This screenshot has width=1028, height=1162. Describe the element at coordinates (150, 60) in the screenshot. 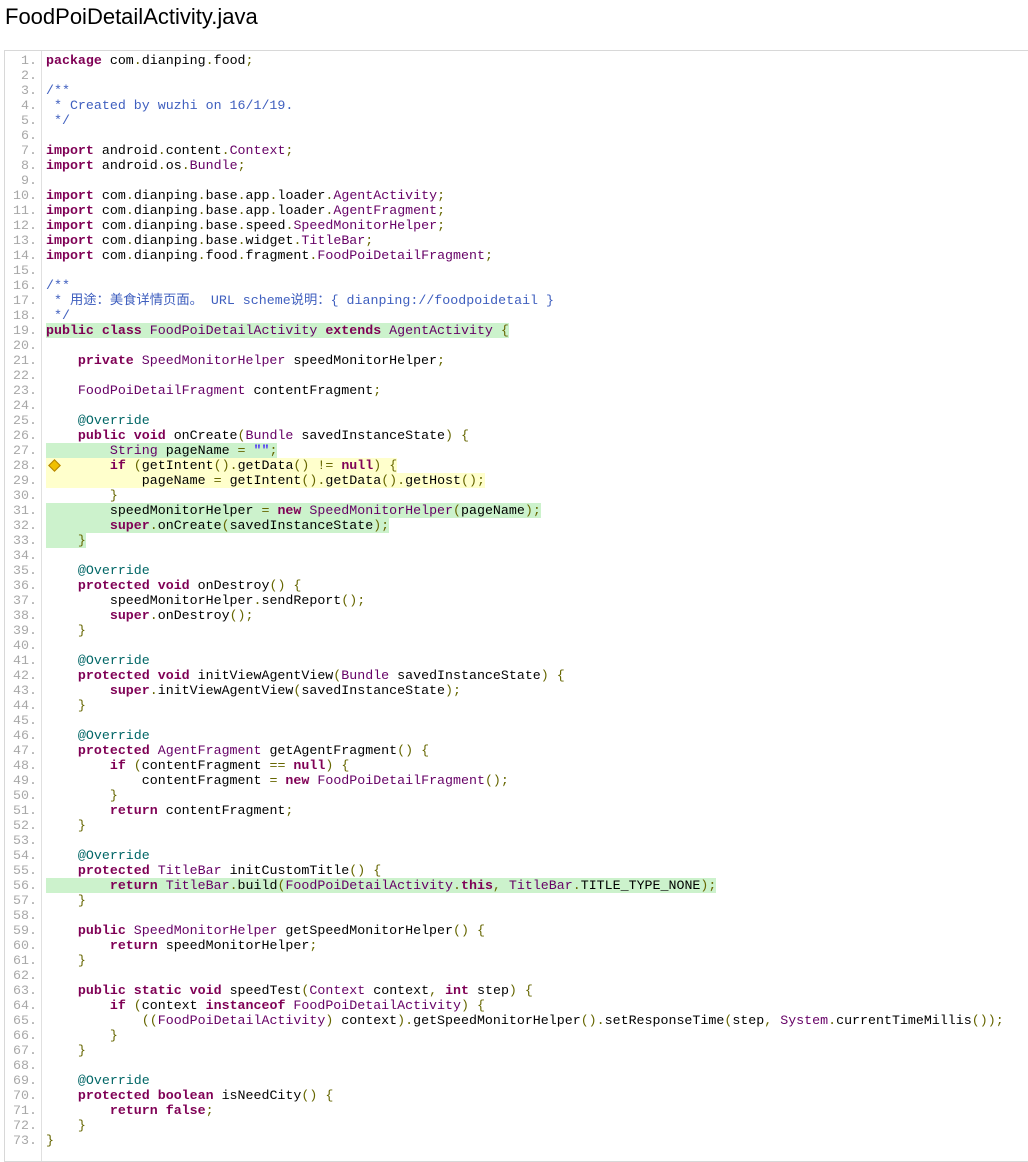

I see `code-text: package com.dianping.food;` at that location.